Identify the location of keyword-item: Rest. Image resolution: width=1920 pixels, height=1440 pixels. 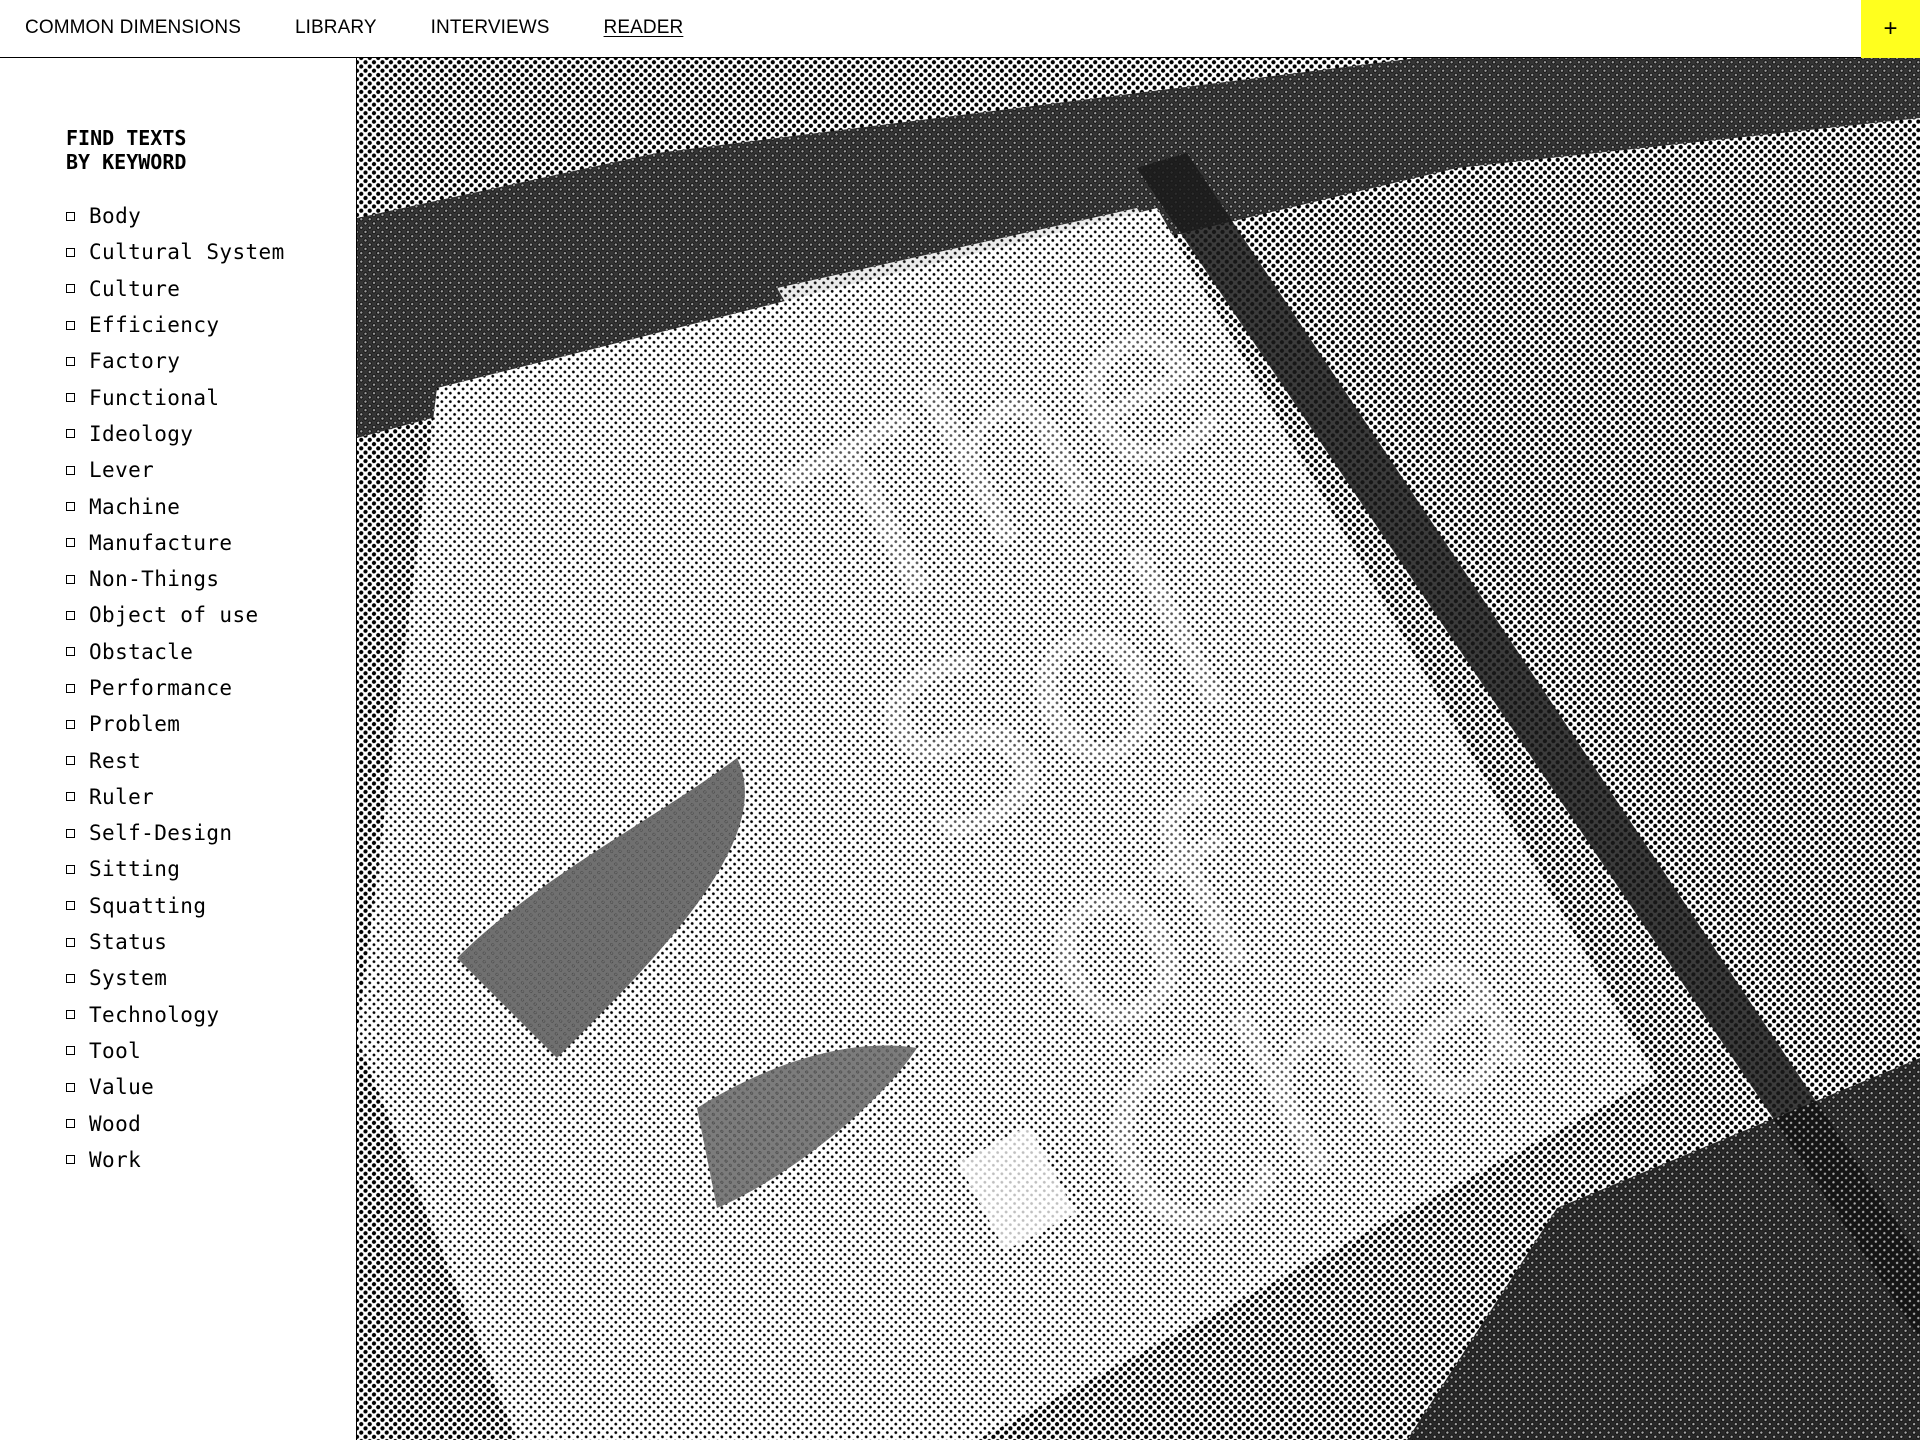
(175, 760).